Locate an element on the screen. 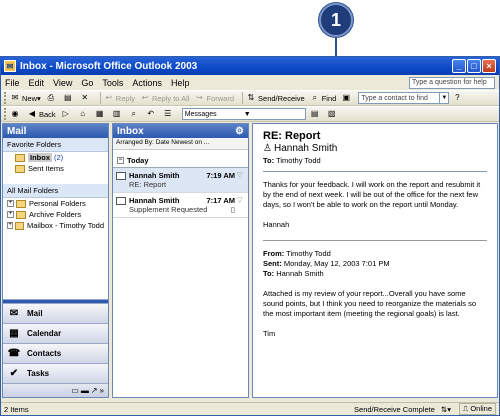 Image resolution: width=500 pixels, height=416 pixels. folder-archive: + Archive Folders is located at coordinates (55, 214).